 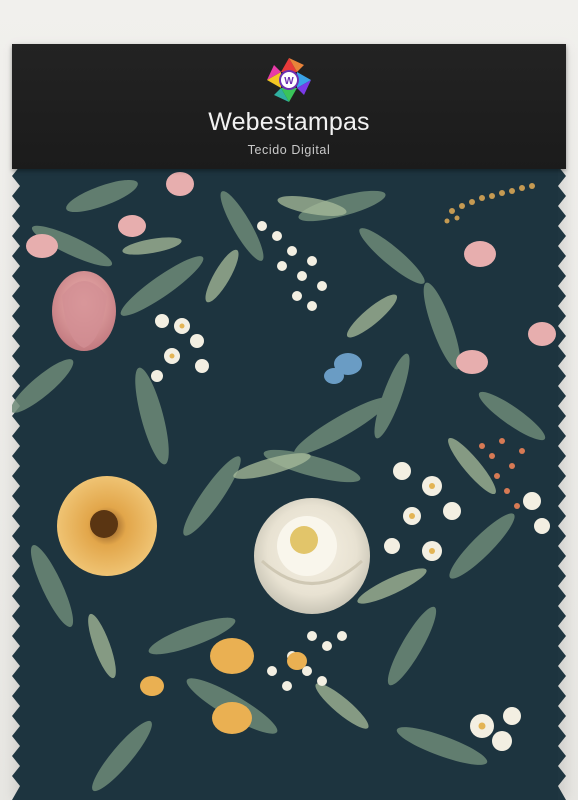 I want to click on pink-tulip, so click(x=84, y=311).